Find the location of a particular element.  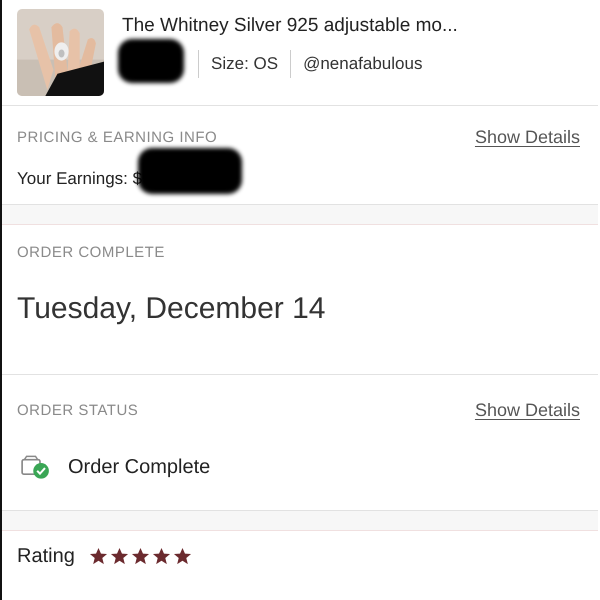

section-label: ORDER STATUS is located at coordinates (77, 410).